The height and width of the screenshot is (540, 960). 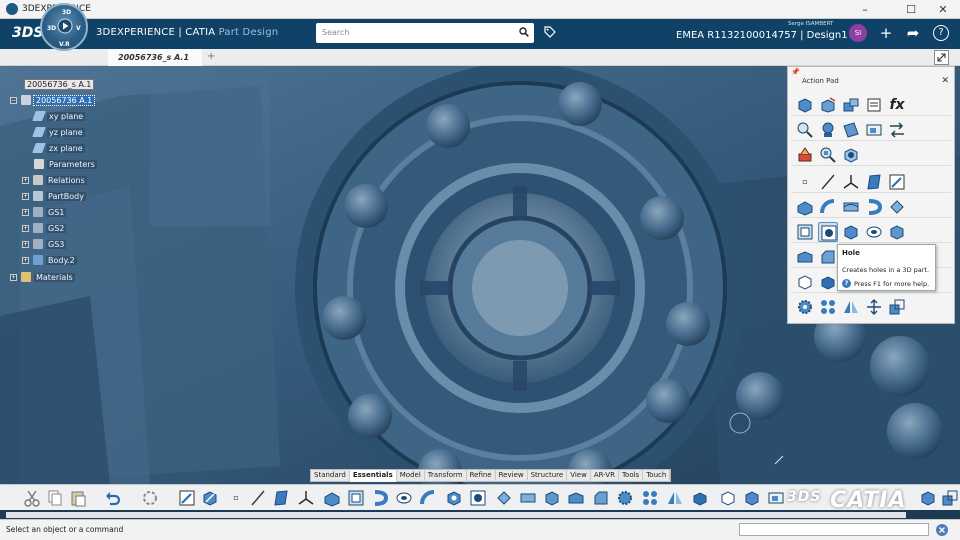 I want to click on collaborative-space-selector: EMEA R1132100014757 | Design1 ⌄, so click(x=767, y=35).